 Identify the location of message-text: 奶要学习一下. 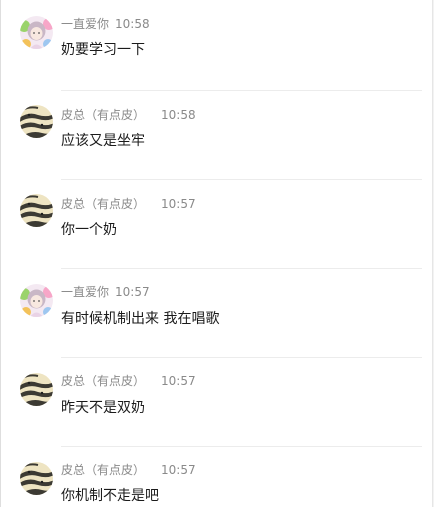
(103, 50).